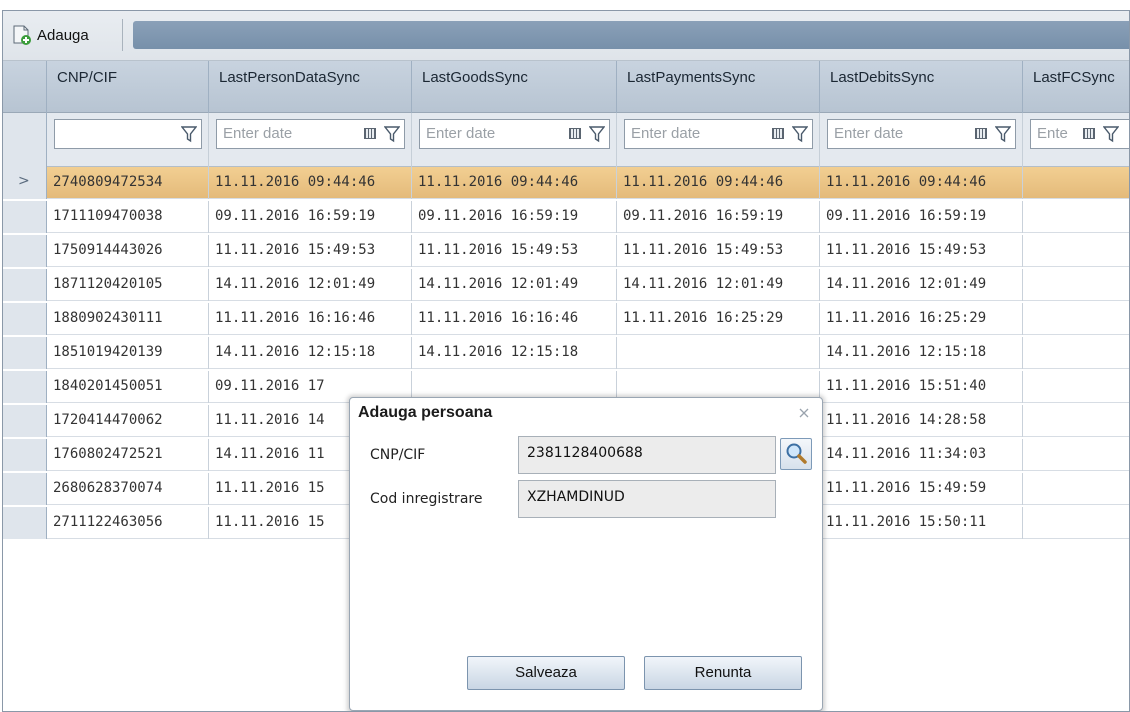  What do you see at coordinates (796, 454) in the screenshot?
I see `search-button` at bounding box center [796, 454].